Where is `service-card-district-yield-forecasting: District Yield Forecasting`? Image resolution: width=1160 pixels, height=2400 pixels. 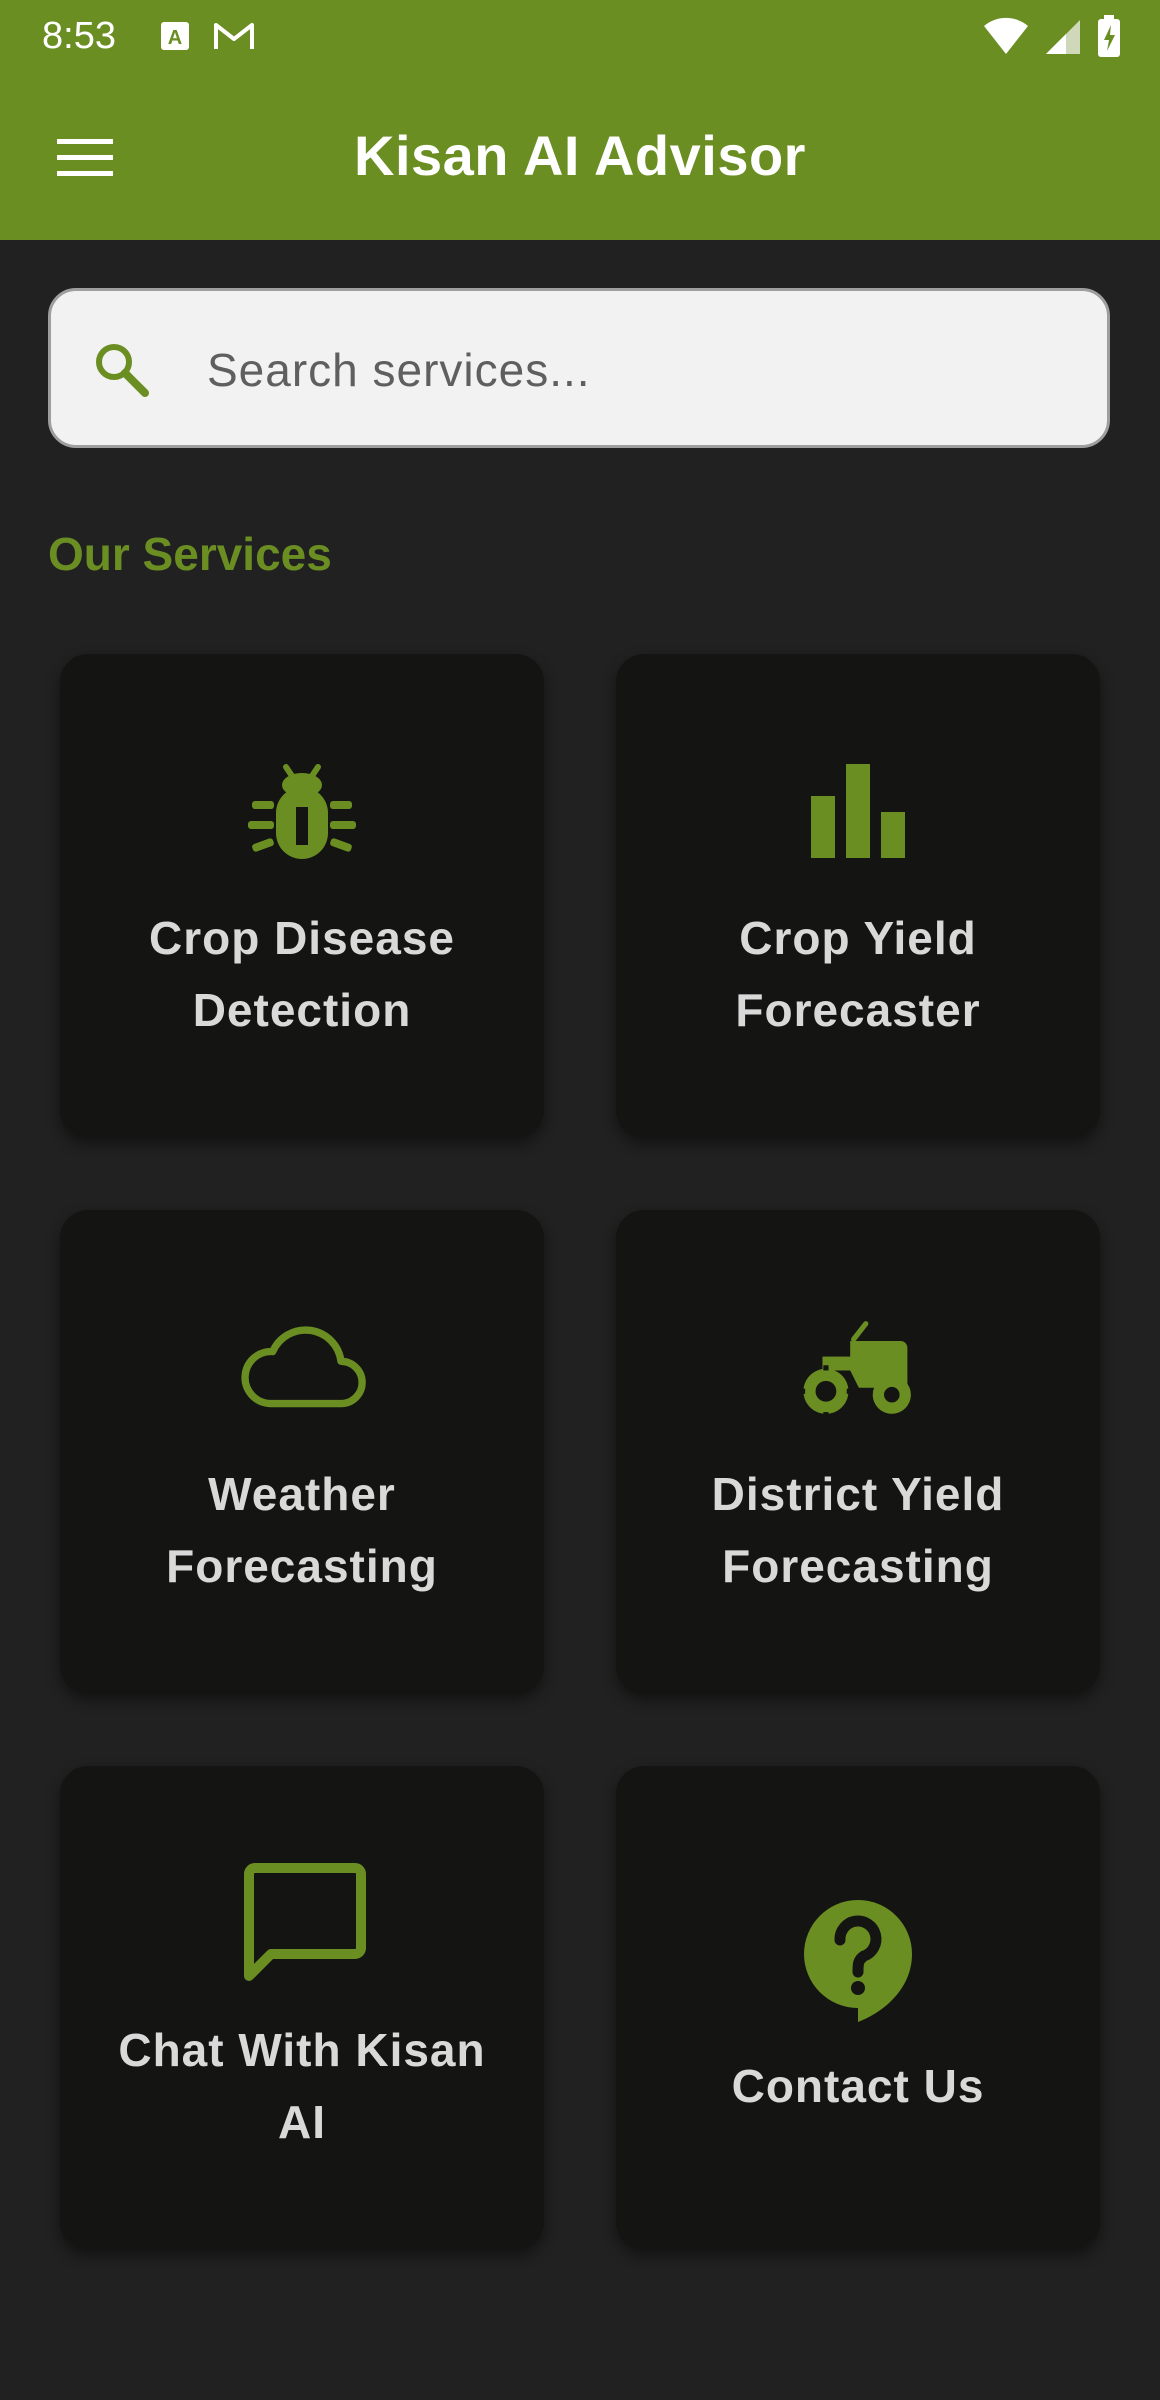
service-card-district-yield-forecasting: District Yield Forecasting is located at coordinates (858, 1452).